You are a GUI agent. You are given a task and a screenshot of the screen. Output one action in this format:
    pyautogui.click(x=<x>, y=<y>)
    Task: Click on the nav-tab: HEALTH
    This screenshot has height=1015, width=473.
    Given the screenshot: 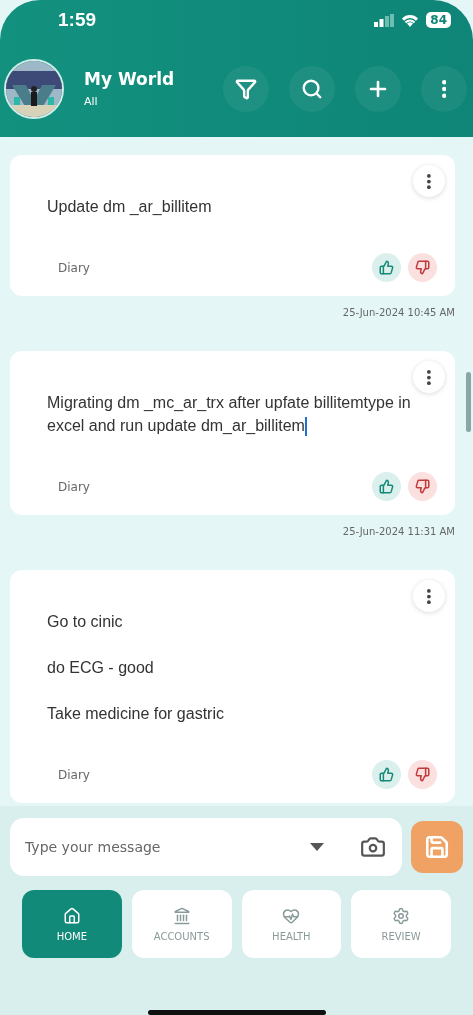 What is the action you would take?
    pyautogui.click(x=291, y=924)
    